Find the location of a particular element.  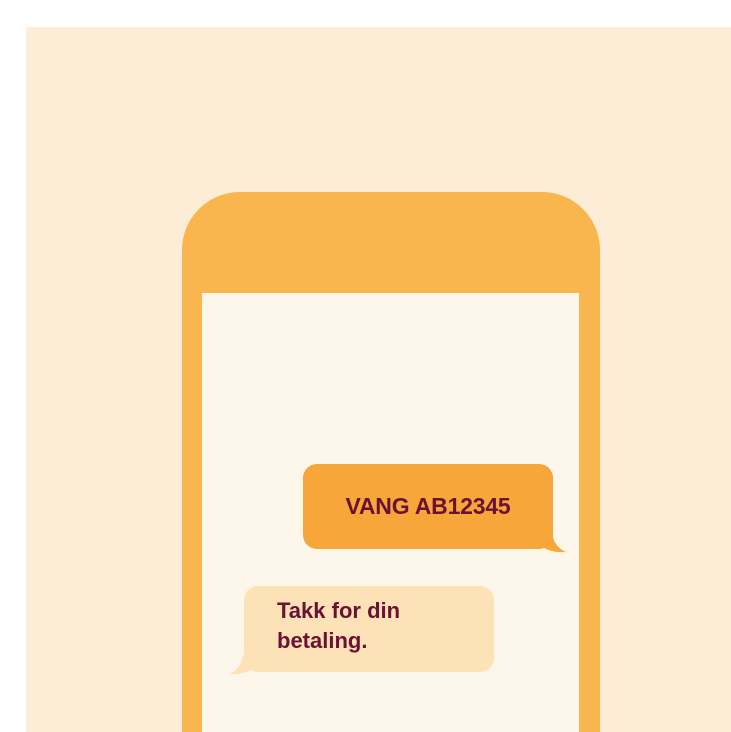

received-message-line-1: Takk for din is located at coordinates (339, 610).